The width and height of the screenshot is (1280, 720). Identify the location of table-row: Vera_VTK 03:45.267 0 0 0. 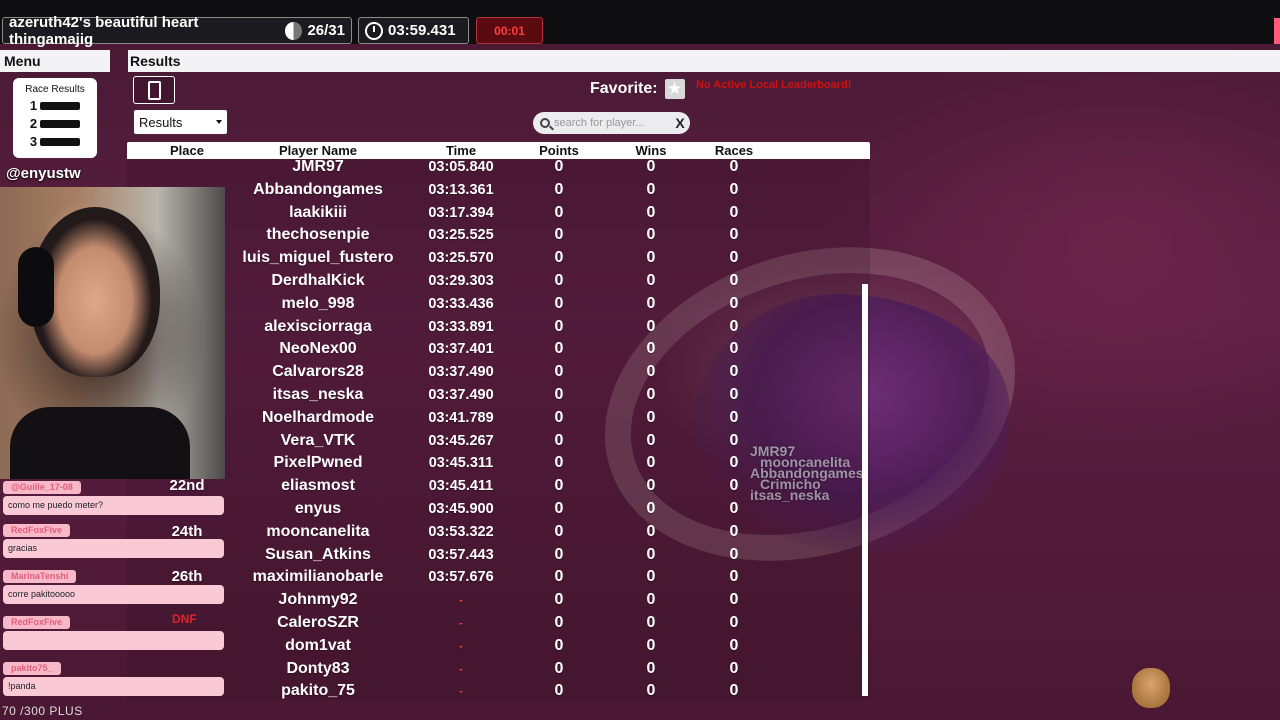
(498, 440).